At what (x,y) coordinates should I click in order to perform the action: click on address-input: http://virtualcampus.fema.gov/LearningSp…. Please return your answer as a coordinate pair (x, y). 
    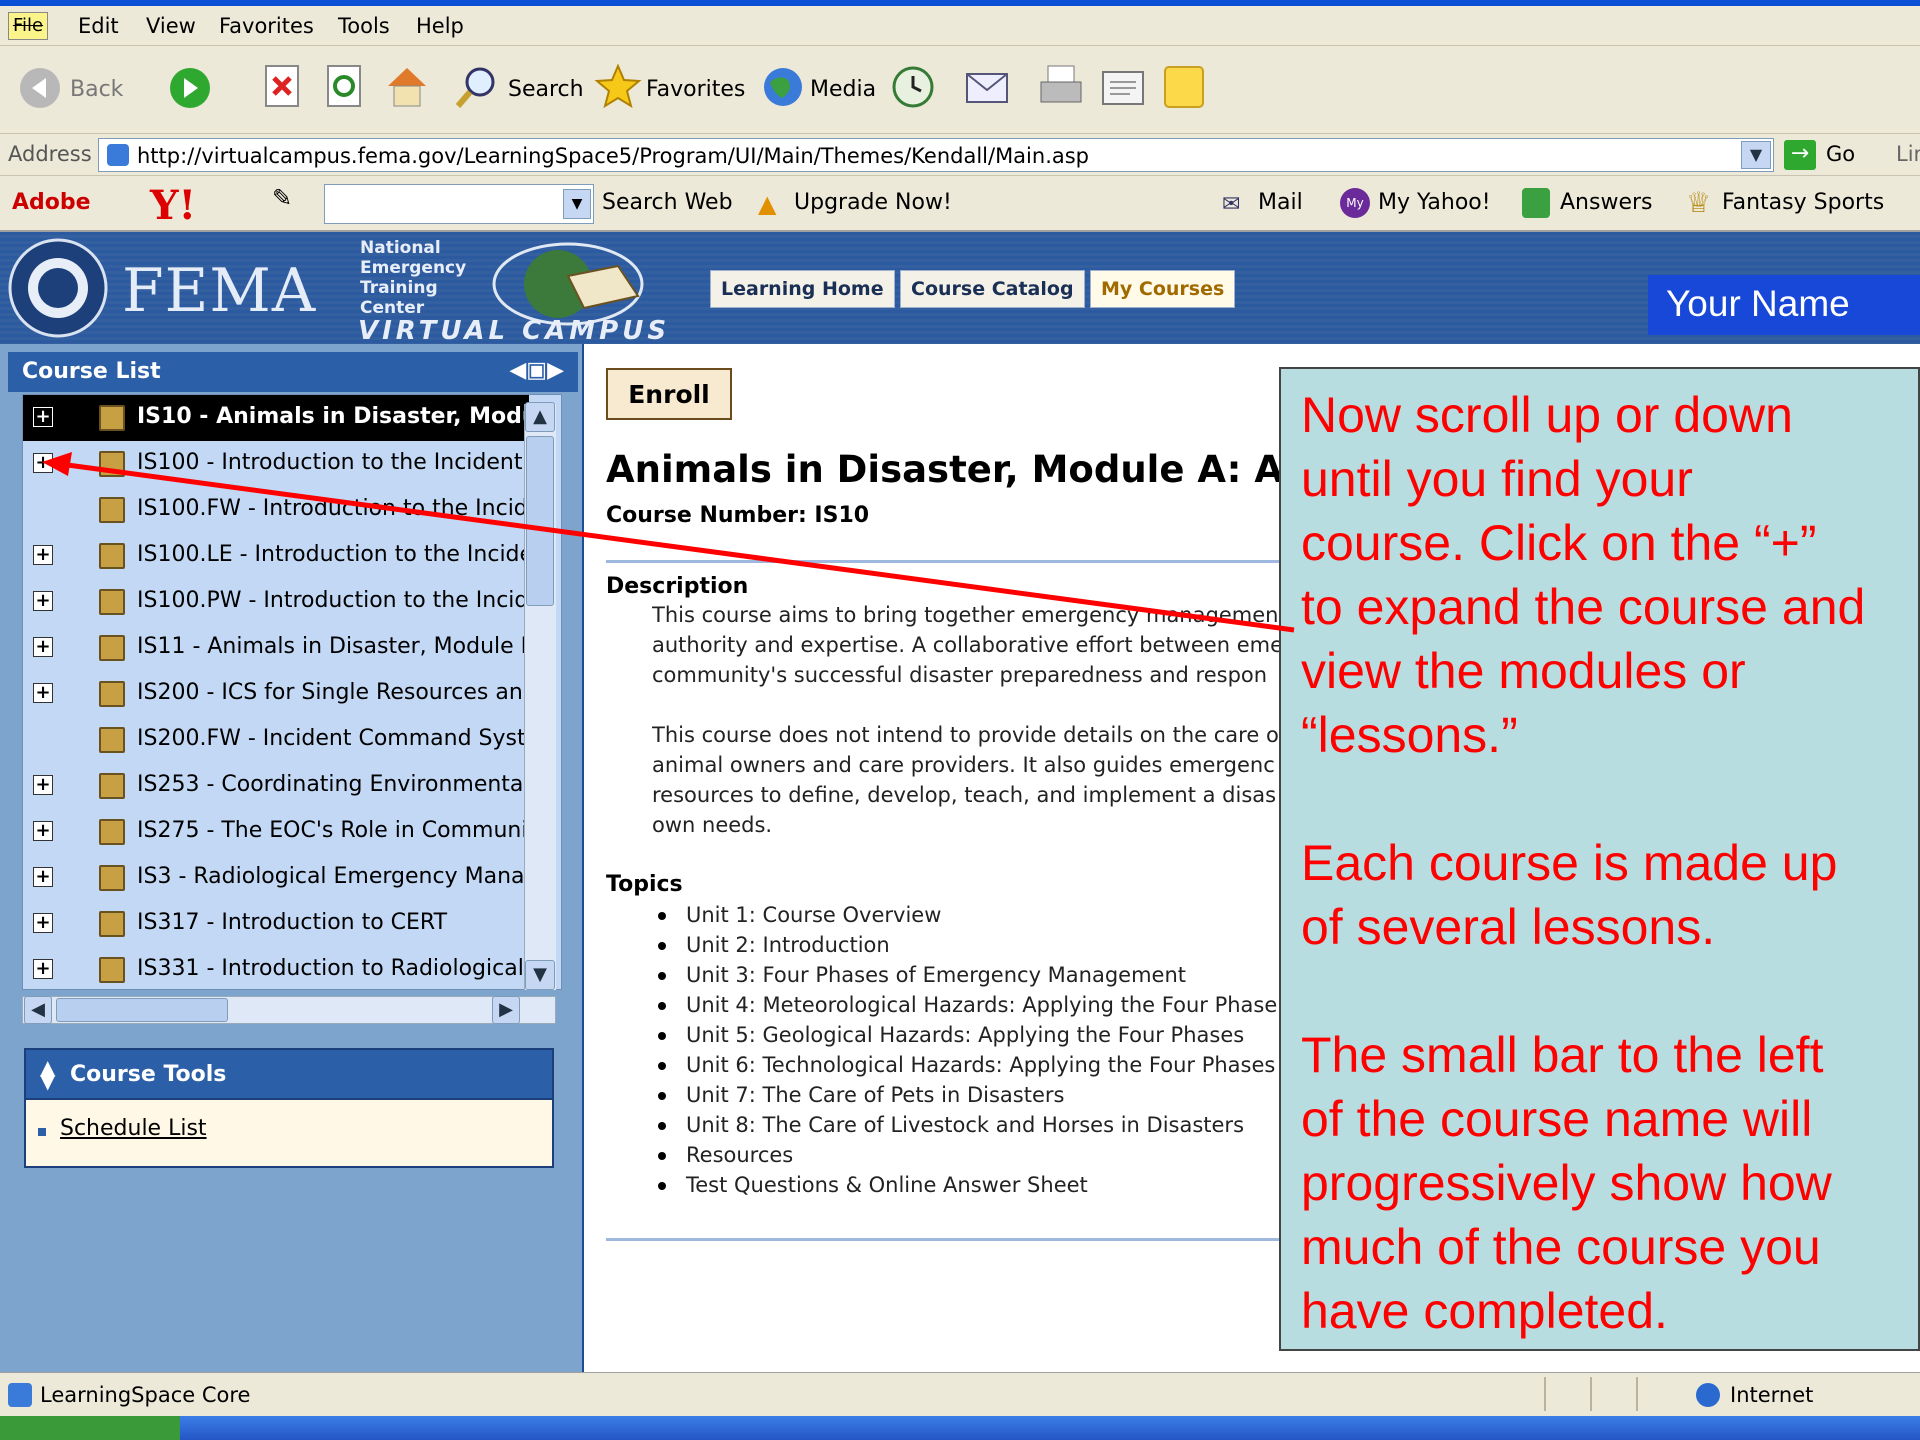
    Looking at the image, I should click on (936, 155).